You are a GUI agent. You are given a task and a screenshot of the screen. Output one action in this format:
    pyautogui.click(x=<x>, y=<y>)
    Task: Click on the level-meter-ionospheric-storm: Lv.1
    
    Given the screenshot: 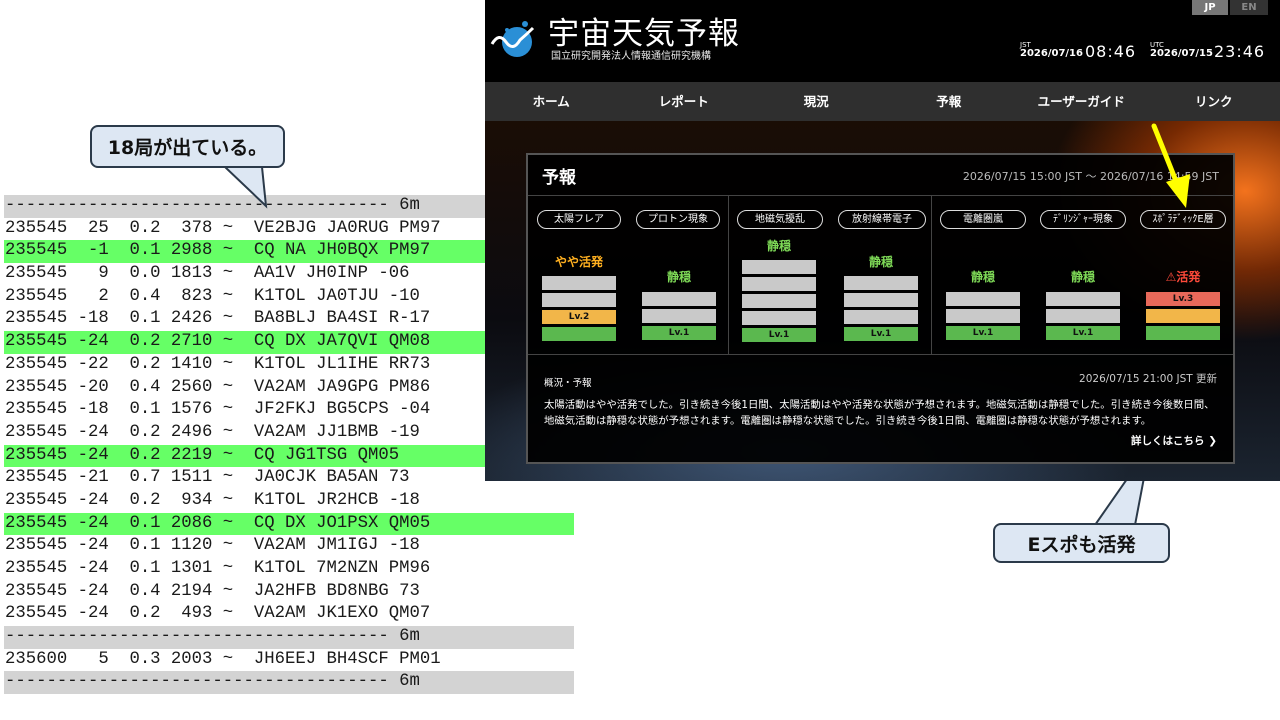 What is the action you would take?
    pyautogui.click(x=983, y=316)
    